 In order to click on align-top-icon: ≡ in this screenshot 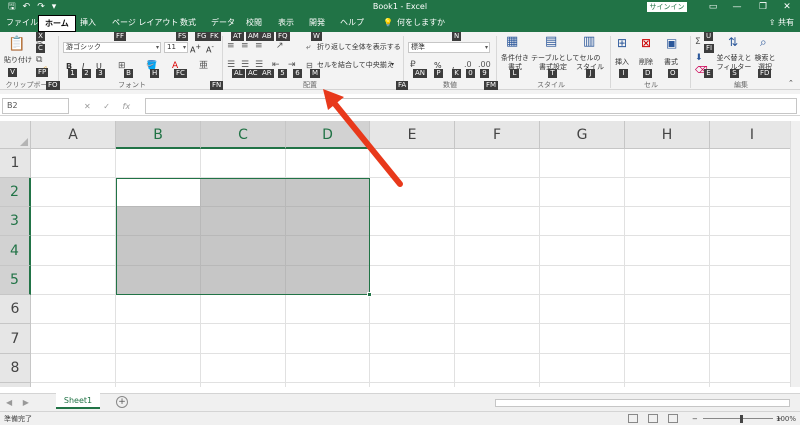, I will do `click(231, 46)`.